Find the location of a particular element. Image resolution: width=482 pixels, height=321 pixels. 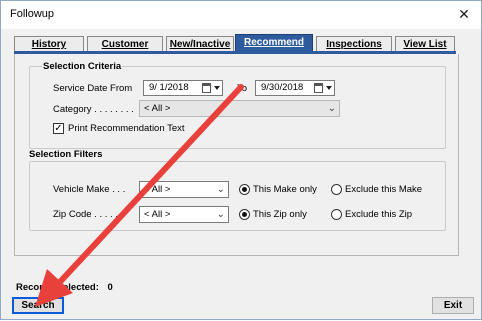

checkbox-check-icon: ✓ is located at coordinates (58, 128).